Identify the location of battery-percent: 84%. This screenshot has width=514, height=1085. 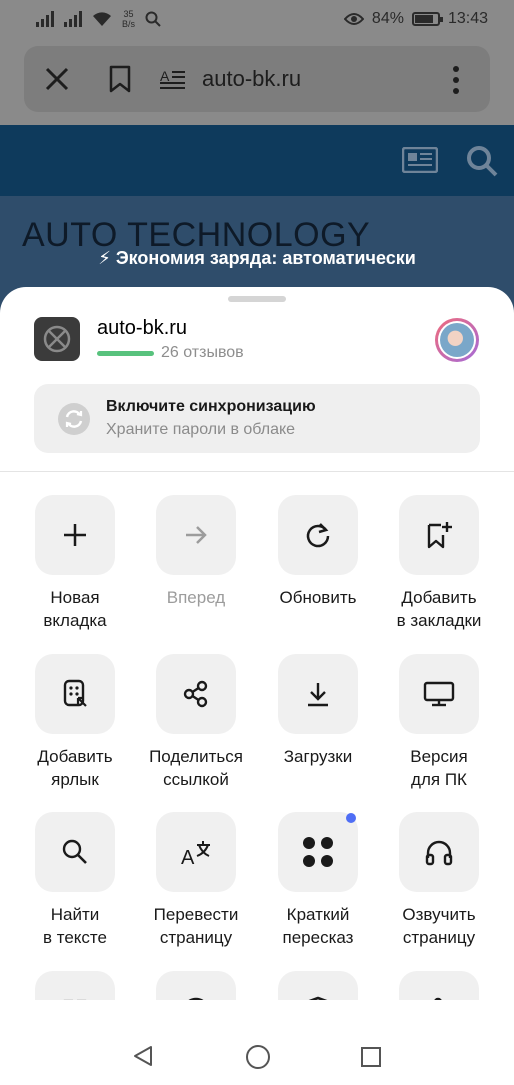
(387, 18).